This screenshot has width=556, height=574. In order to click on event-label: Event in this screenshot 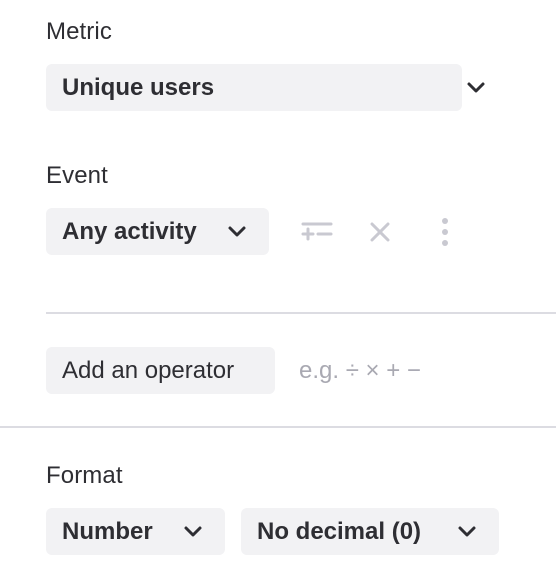, I will do `click(77, 175)`.